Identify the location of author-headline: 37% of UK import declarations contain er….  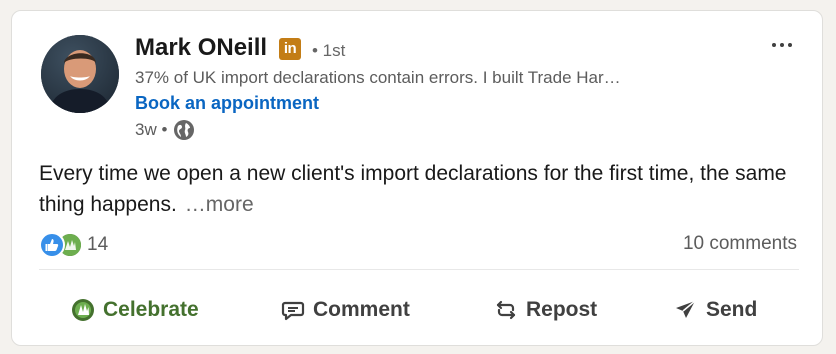
(378, 77).